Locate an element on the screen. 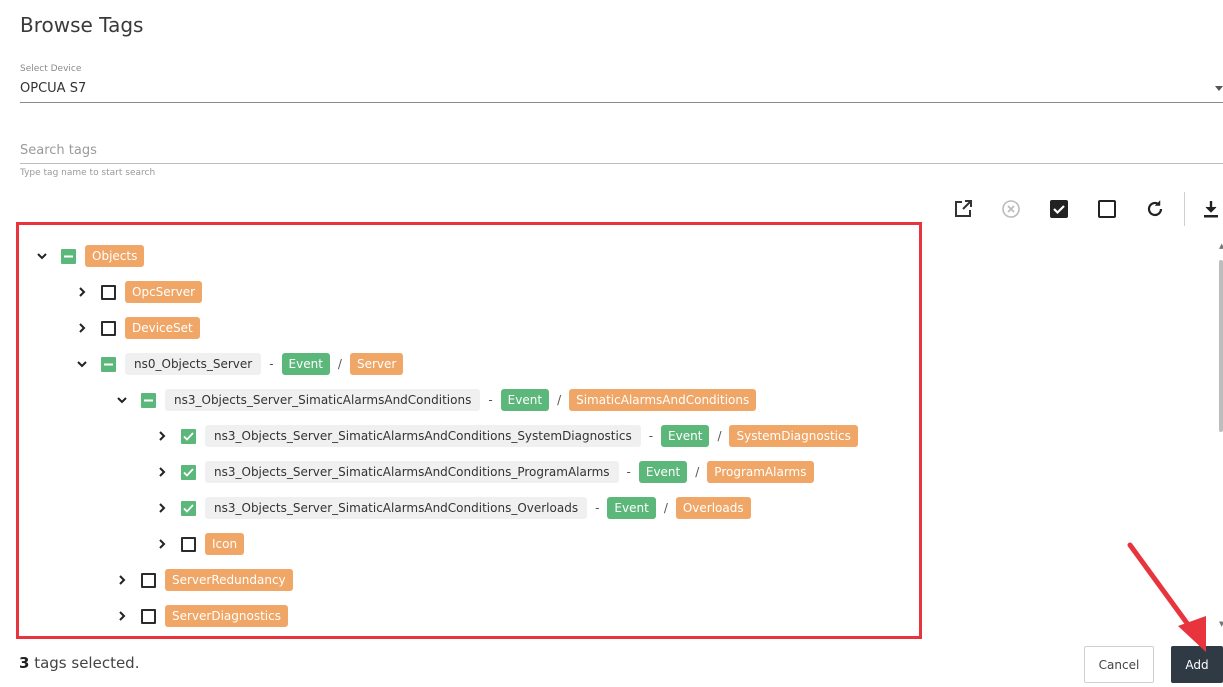 Image resolution: width=1223 pixels, height=687 pixels. dialog-title: Browse Tags is located at coordinates (82, 25).